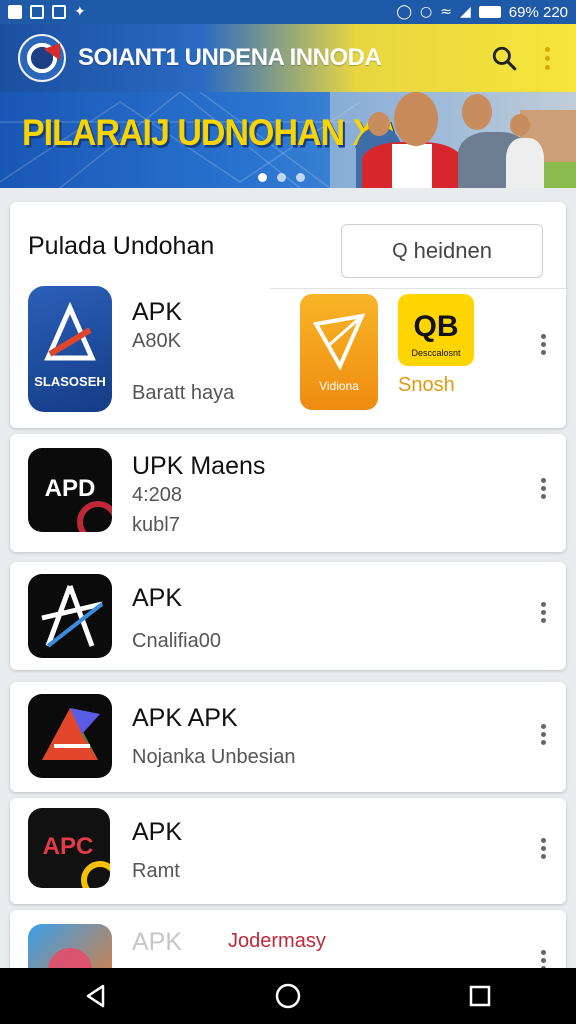  I want to click on home-button, so click(288, 996).